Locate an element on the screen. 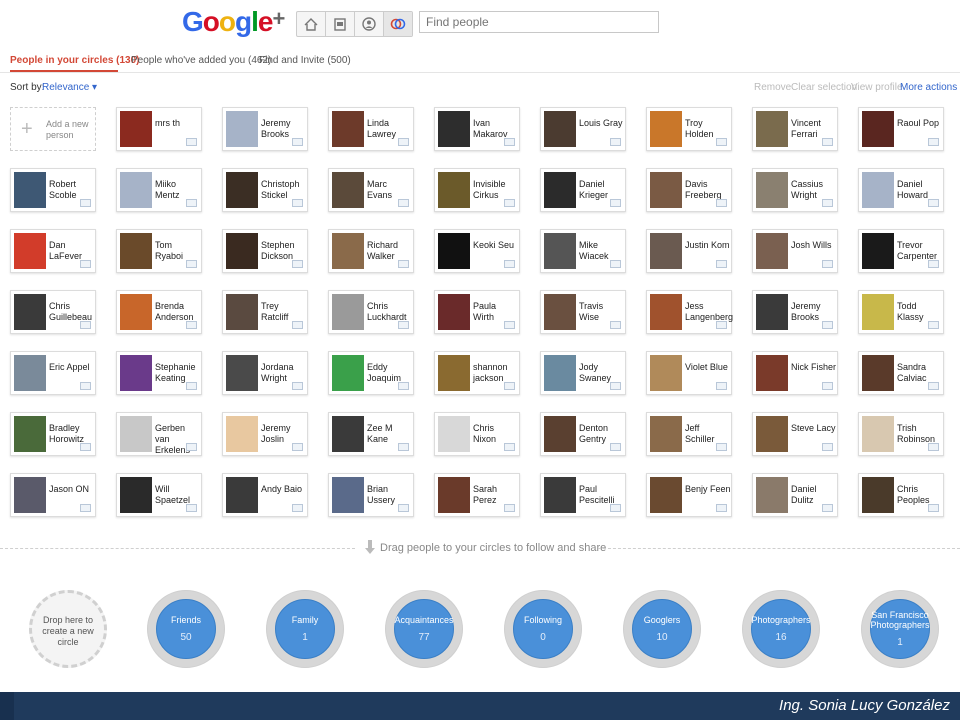  person-card: Chris Nixon is located at coordinates (477, 434).